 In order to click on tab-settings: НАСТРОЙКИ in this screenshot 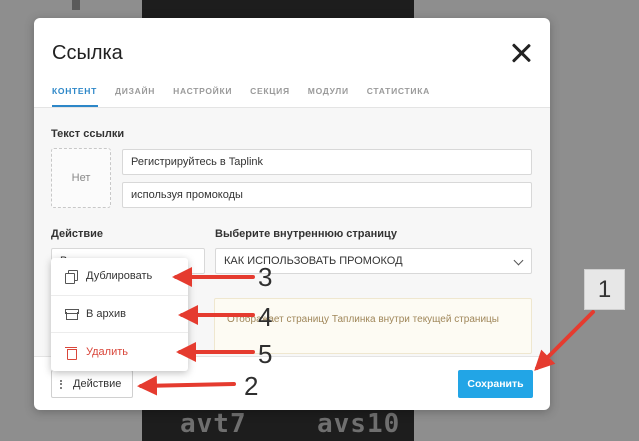, I will do `click(202, 97)`.